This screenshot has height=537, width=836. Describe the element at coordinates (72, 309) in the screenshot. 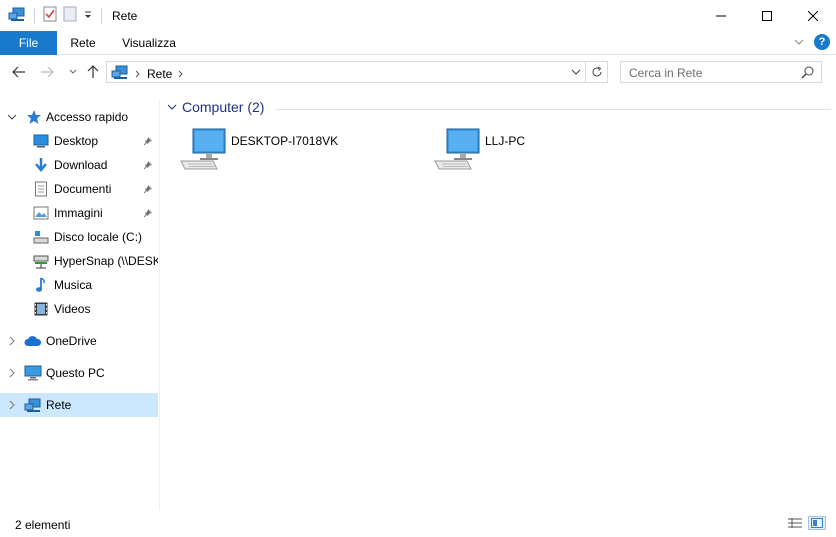

I see `nav-label: Videos` at that location.